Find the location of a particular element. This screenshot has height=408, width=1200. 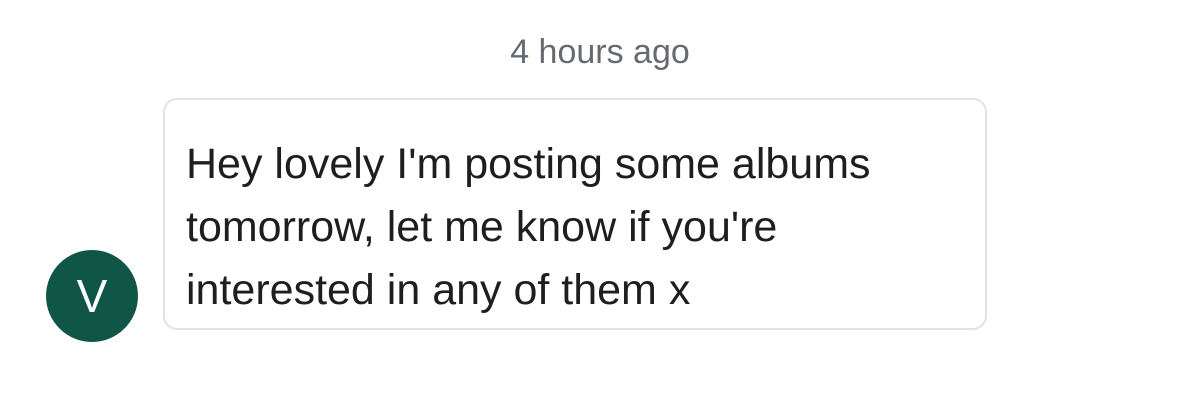

sender-avatar-icon: V is located at coordinates (92, 296).